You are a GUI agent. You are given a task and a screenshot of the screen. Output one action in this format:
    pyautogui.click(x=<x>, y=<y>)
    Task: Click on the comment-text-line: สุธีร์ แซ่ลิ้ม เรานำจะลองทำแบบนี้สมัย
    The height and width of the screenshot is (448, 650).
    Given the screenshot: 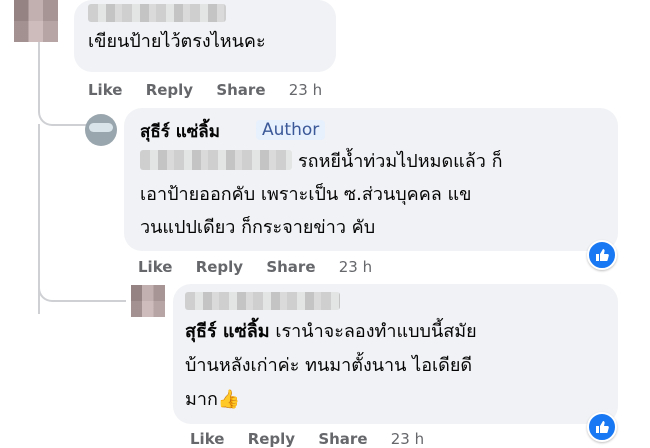 What is the action you would take?
    pyautogui.click(x=331, y=331)
    